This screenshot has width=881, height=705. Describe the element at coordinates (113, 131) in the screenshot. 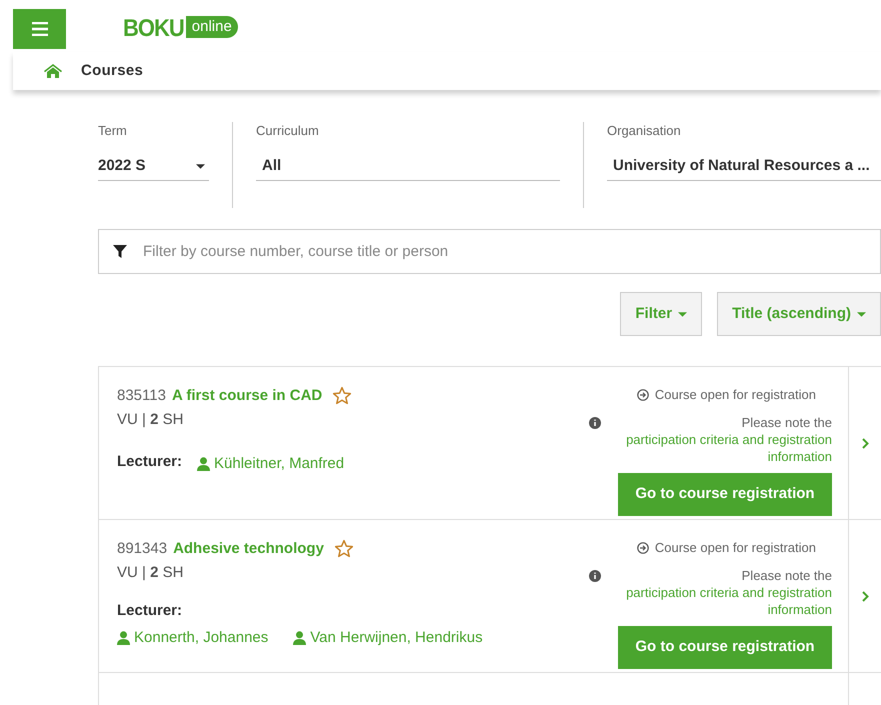

I see `field-label: Term` at that location.